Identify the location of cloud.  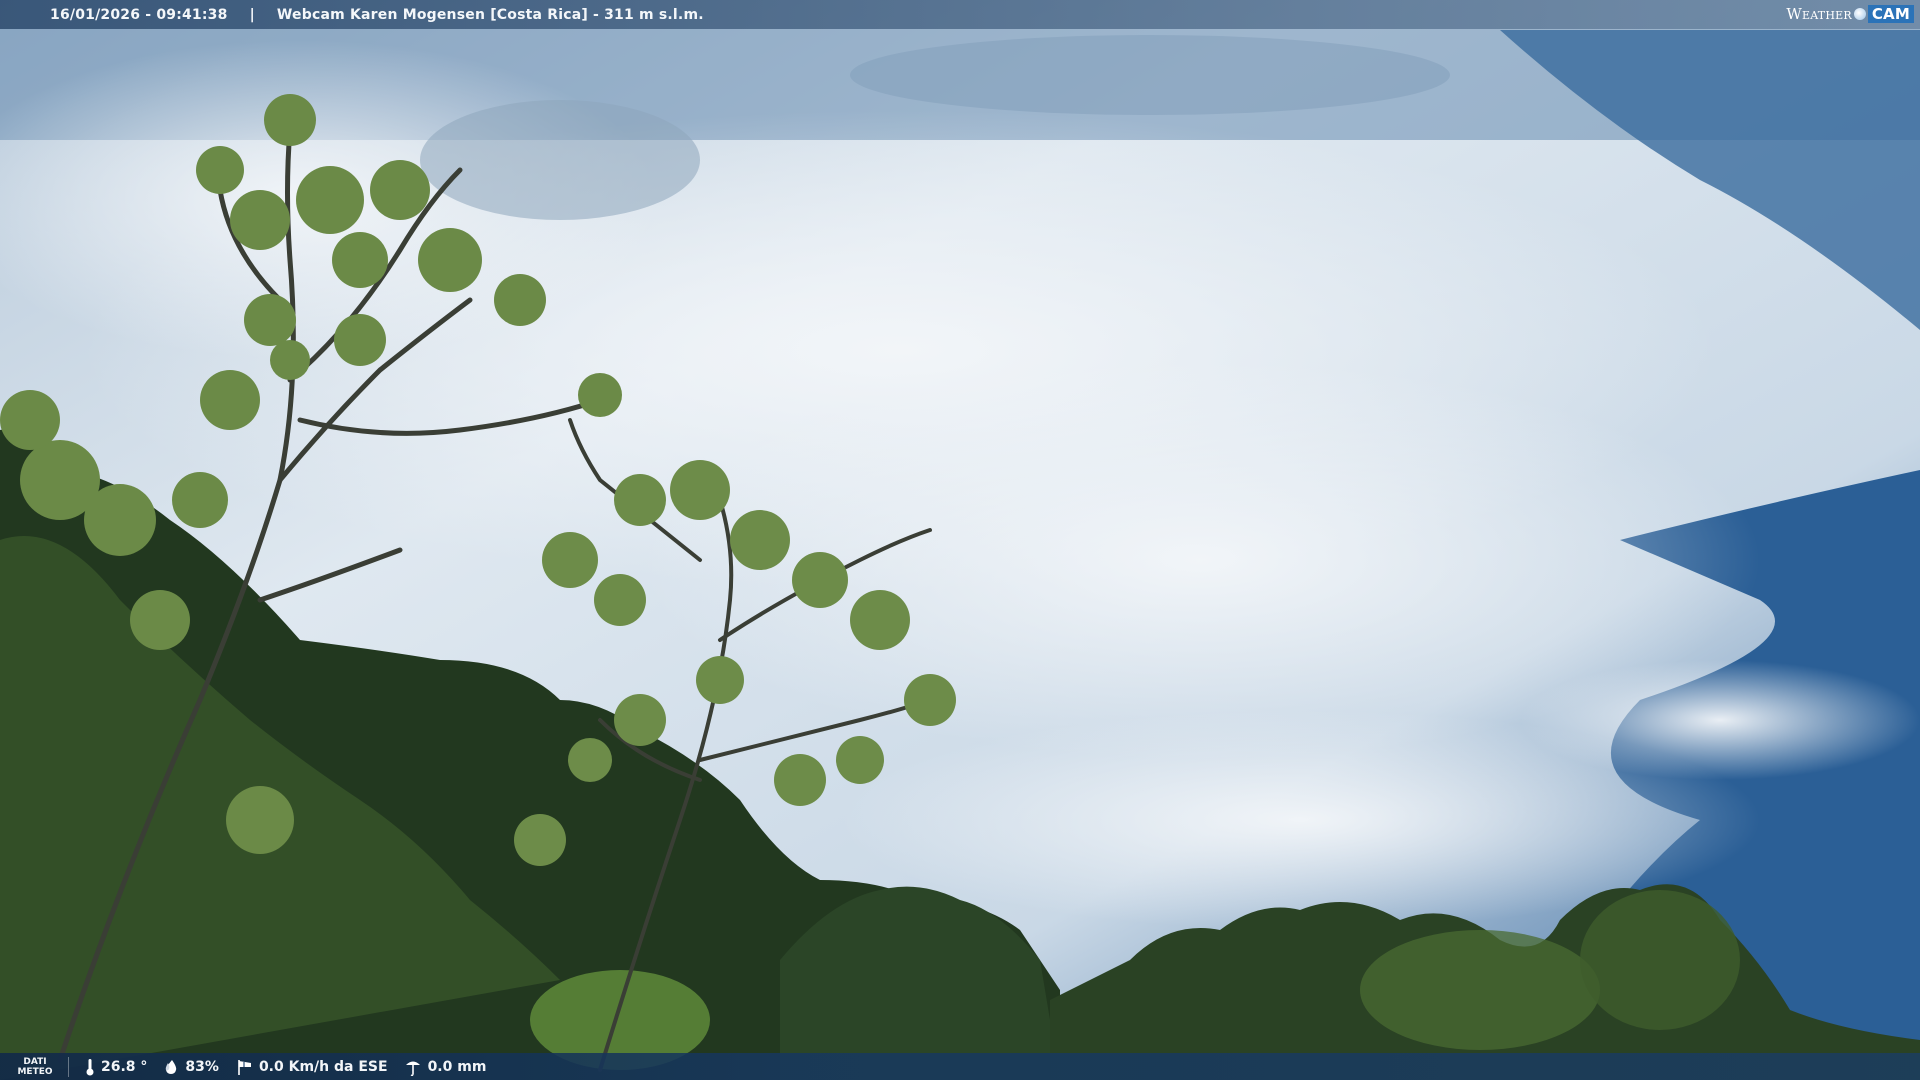
(1720, 720).